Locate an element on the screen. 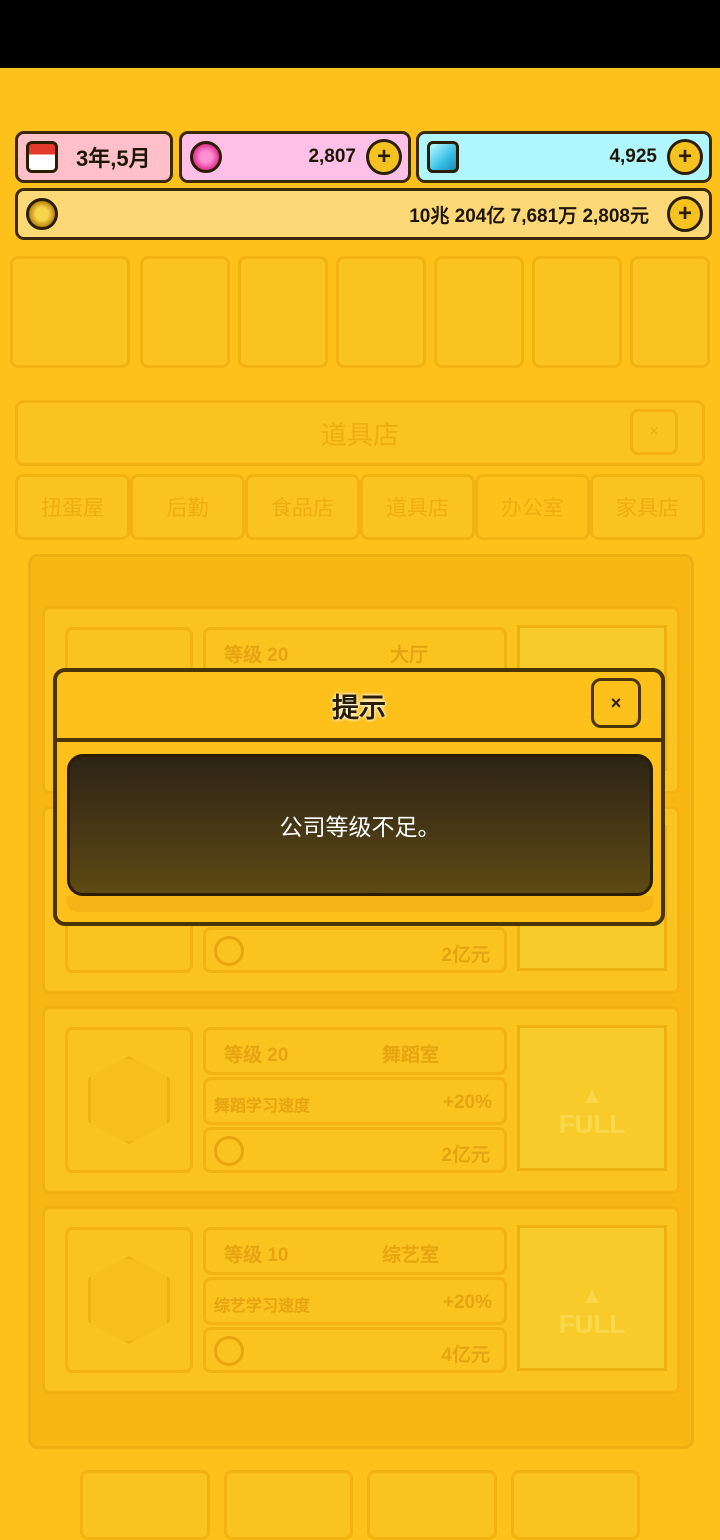 The image size is (720, 1540). card-name: 综艺室 is located at coordinates (411, 1255).